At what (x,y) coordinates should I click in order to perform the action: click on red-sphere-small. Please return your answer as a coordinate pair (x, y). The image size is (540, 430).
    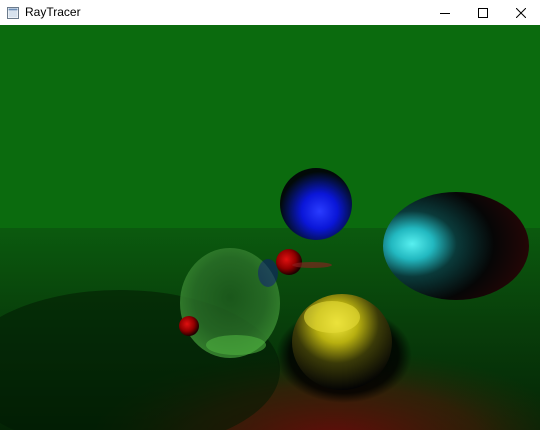
    Looking at the image, I should click on (189, 326).